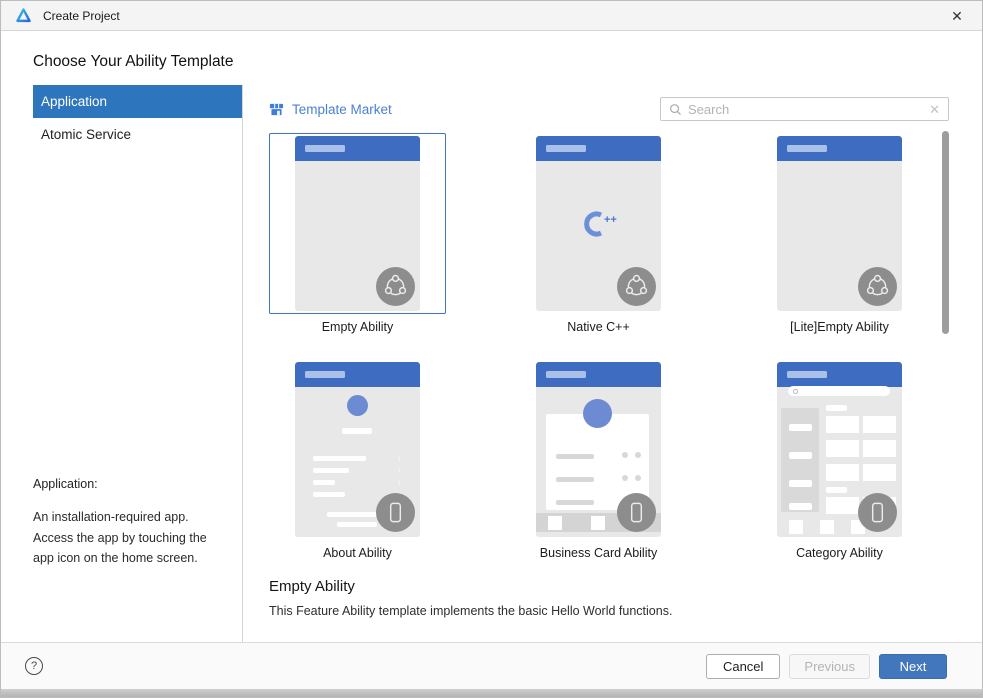 The height and width of the screenshot is (698, 983). What do you see at coordinates (945, 232) in the screenshot?
I see `scrollbar-thumb` at bounding box center [945, 232].